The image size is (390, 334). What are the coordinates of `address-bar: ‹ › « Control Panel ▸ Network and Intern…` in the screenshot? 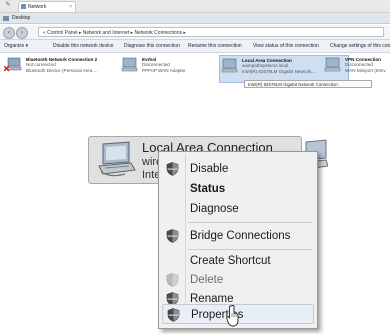 It's located at (195, 32).